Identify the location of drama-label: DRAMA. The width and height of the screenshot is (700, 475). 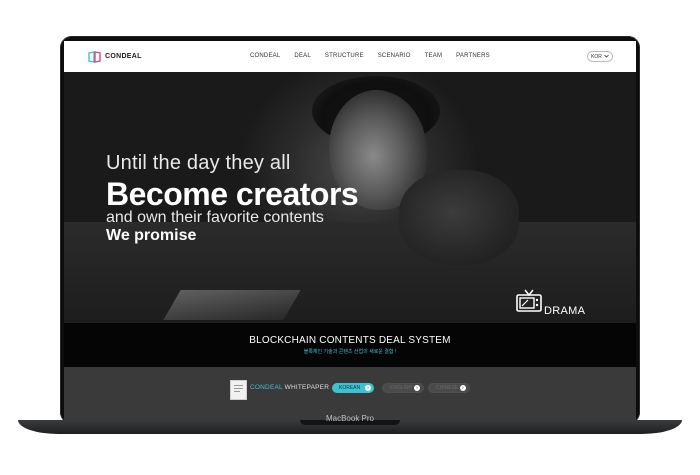
(565, 311).